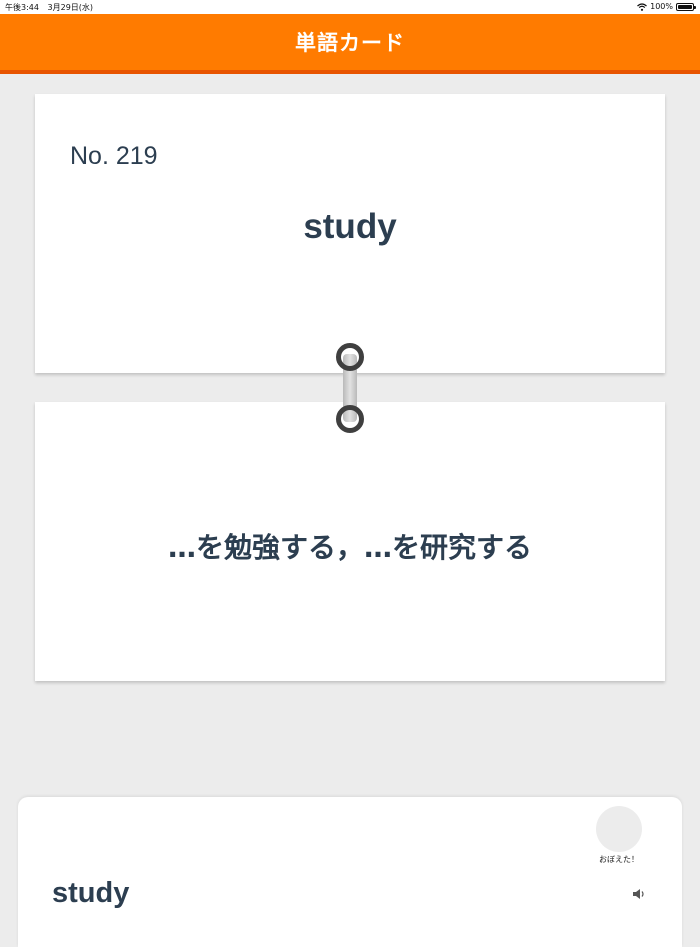 Image resolution: width=700 pixels, height=947 pixels. What do you see at coordinates (639, 894) in the screenshot?
I see `speaker-icon` at bounding box center [639, 894].